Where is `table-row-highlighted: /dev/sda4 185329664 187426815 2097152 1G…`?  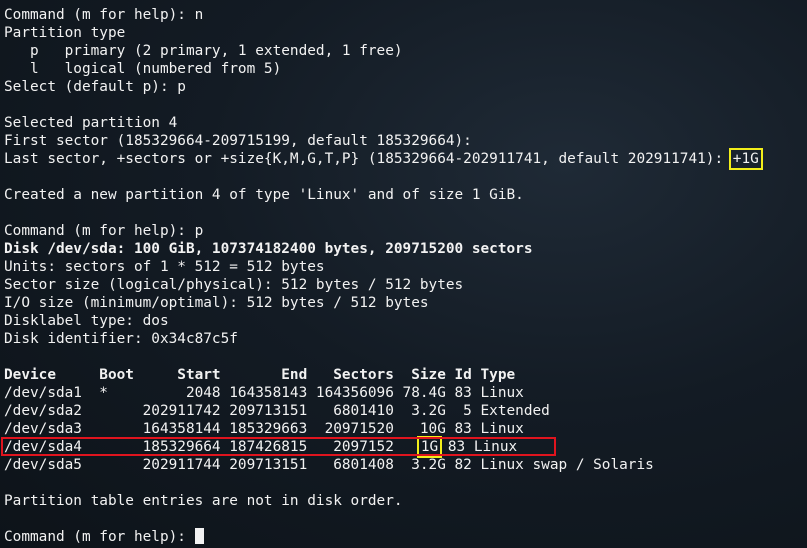
table-row-highlighted: /dev/sda4 185329664 187426815 2097152 1G… is located at coordinates (402, 447).